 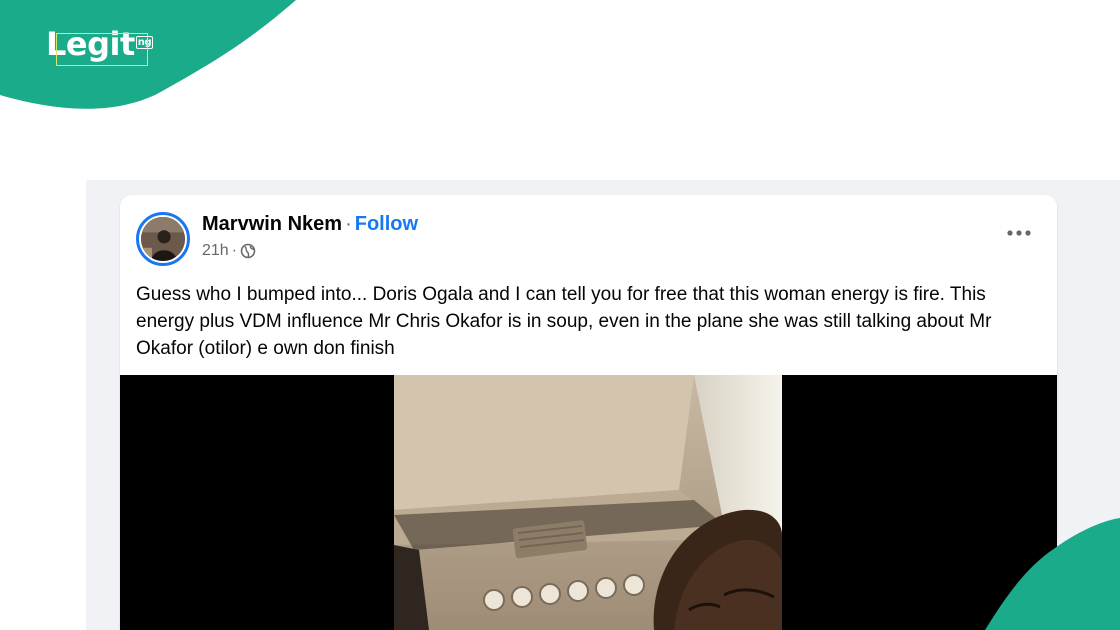 What do you see at coordinates (386, 224) in the screenshot?
I see `follow-button: Follow` at bounding box center [386, 224].